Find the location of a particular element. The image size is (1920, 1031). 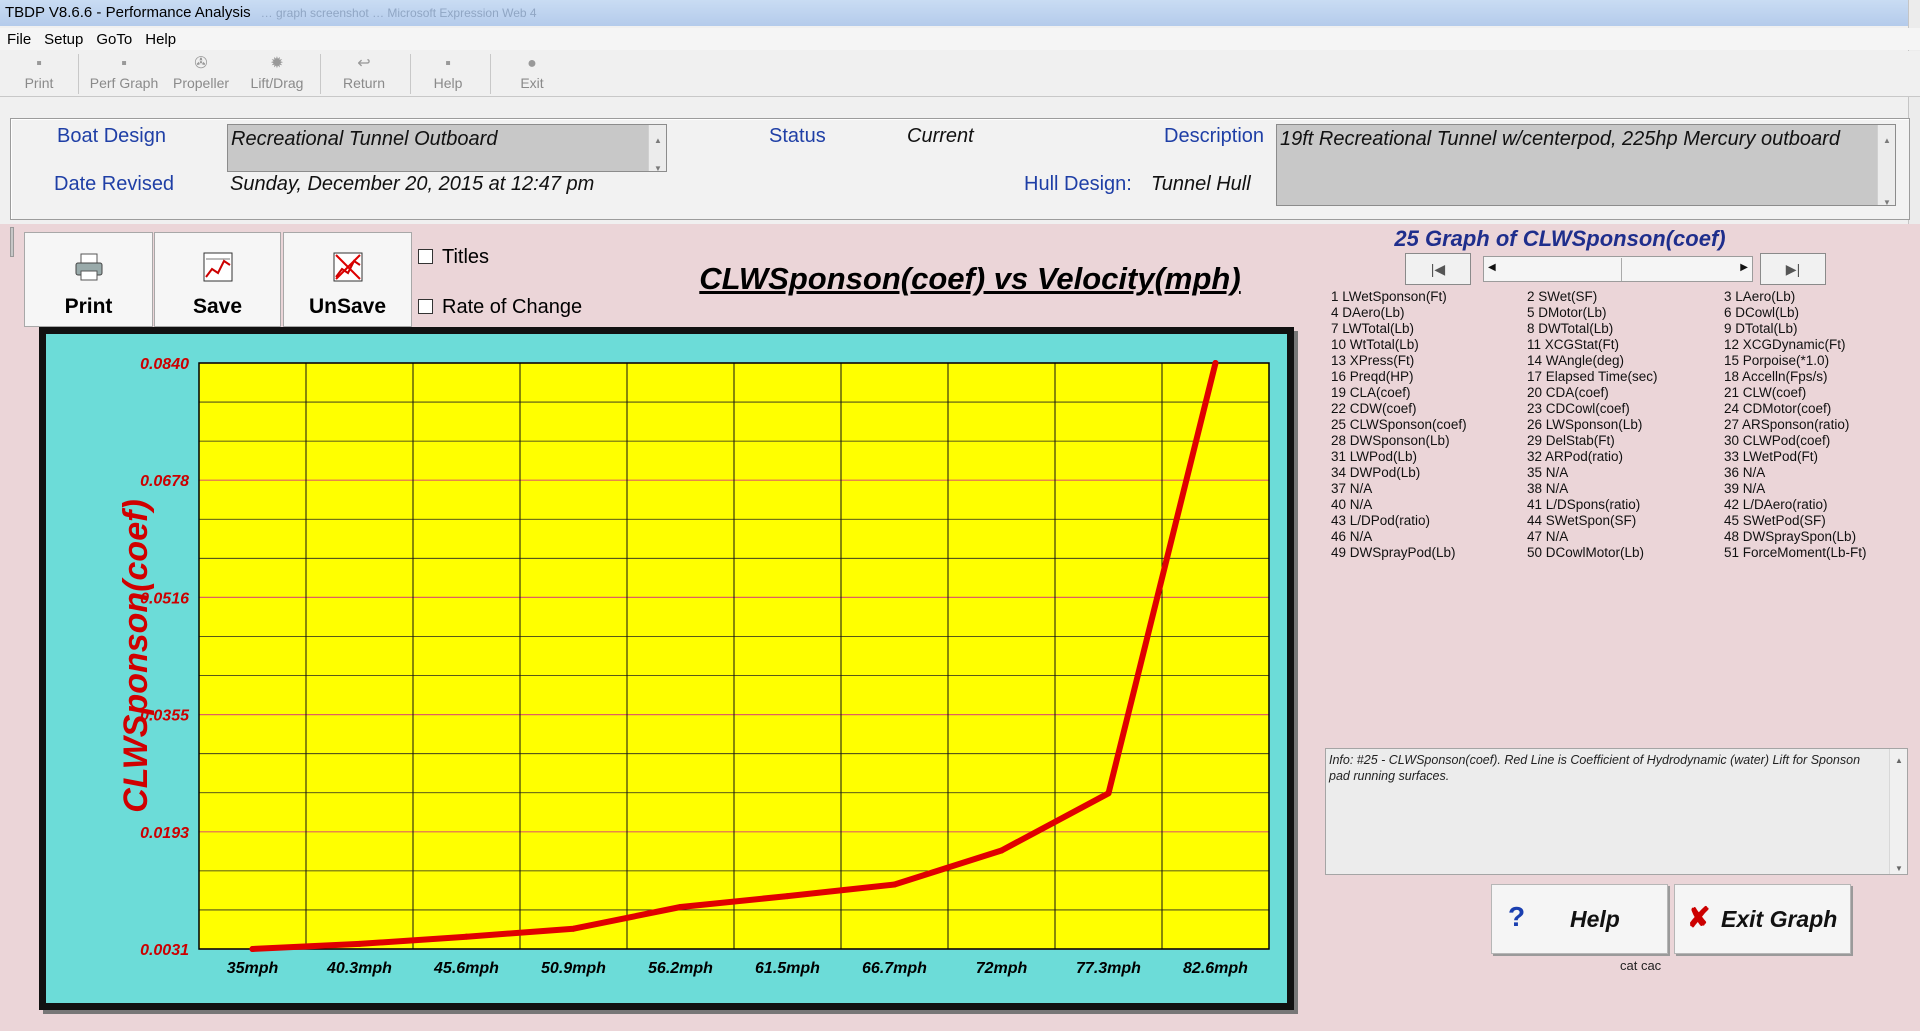

printer-icon: ▪ is located at coordinates (39, 63).